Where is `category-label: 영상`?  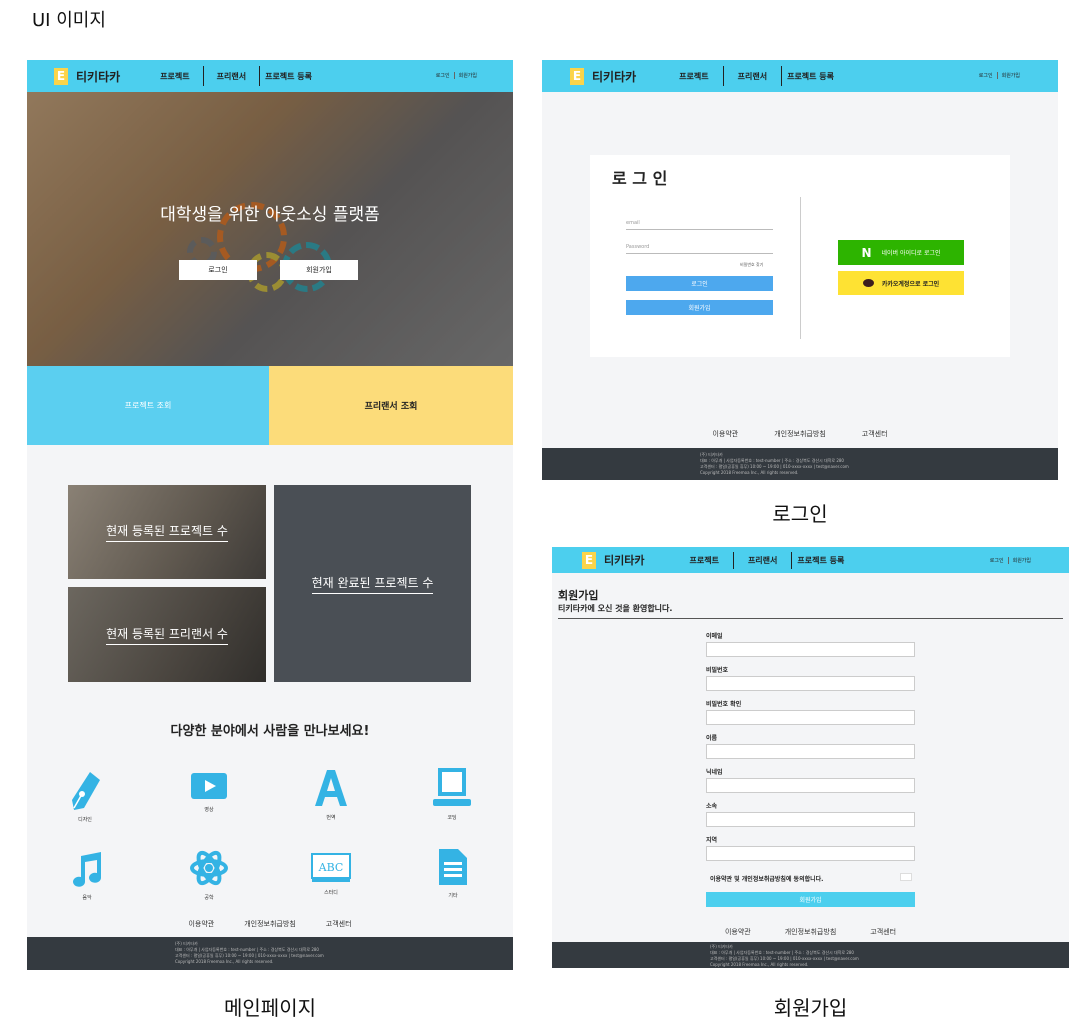
category-label: 영상 is located at coordinates (209, 810).